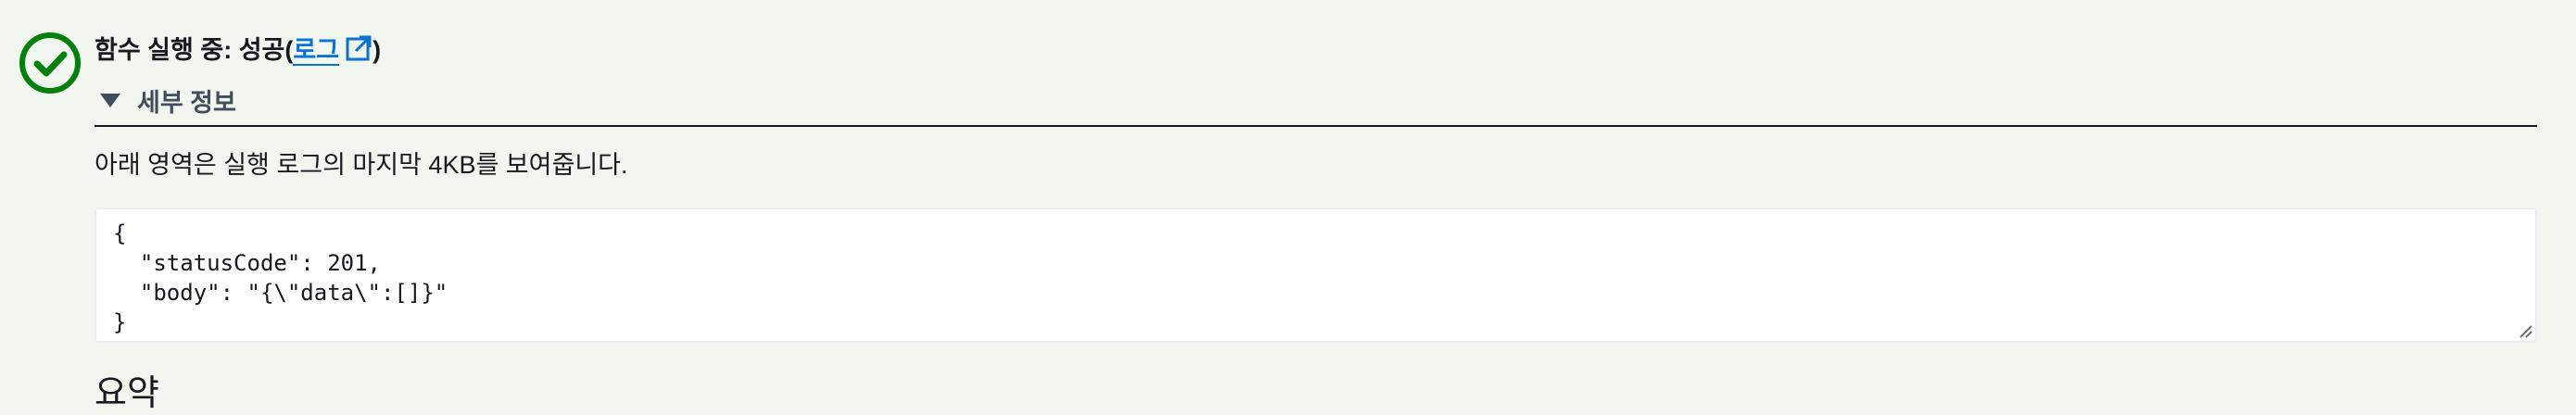  What do you see at coordinates (316, 51) in the screenshot?
I see `log-link: 로그` at bounding box center [316, 51].